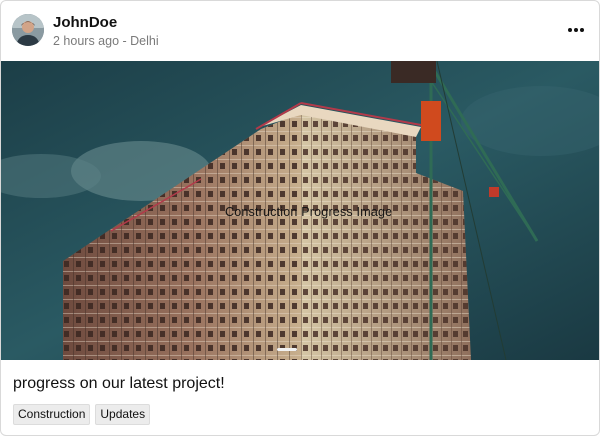 This screenshot has height=436, width=600. I want to click on more-options-button, so click(576, 30).